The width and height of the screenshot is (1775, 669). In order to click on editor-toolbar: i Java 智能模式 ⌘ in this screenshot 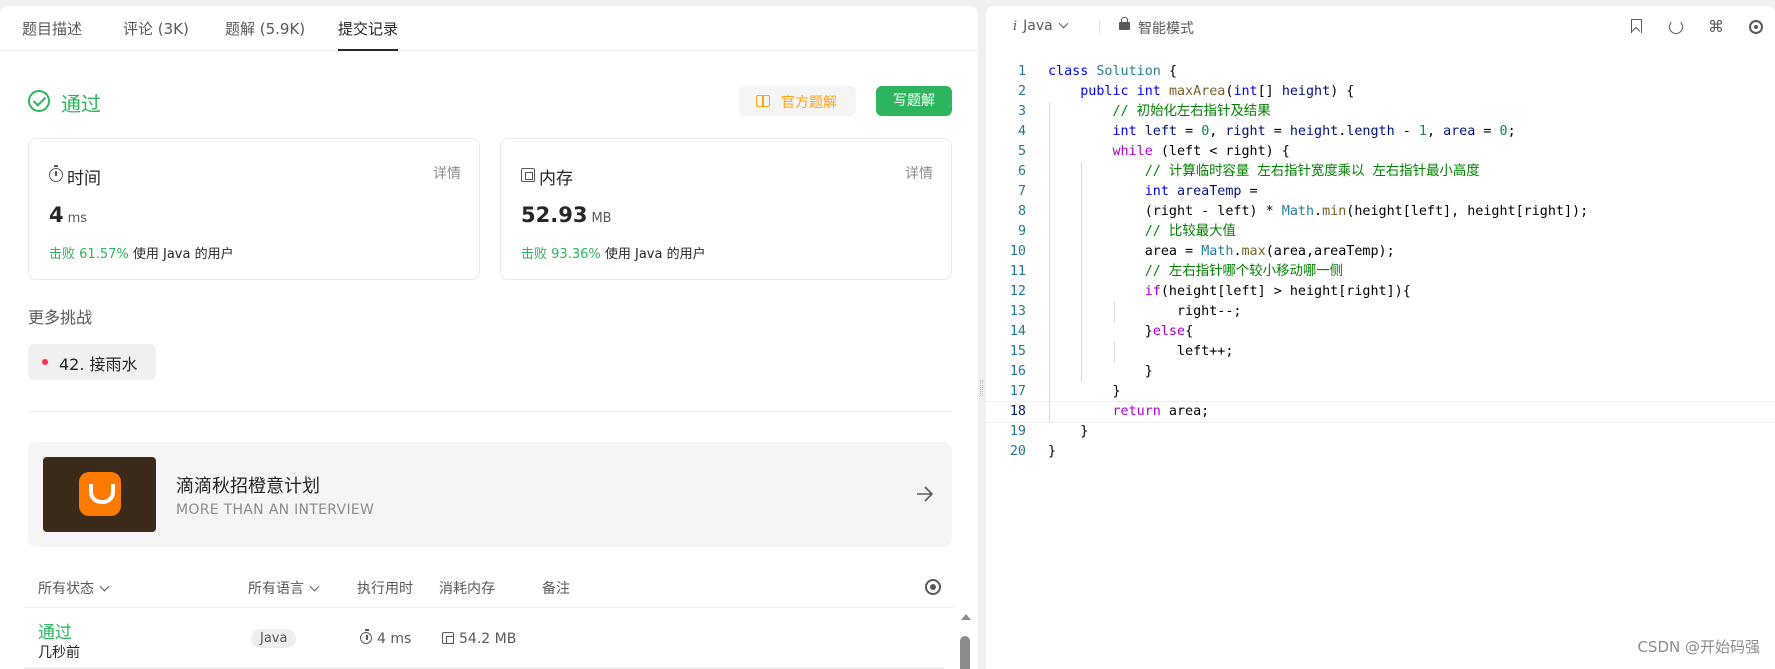, I will do `click(1380, 26)`.